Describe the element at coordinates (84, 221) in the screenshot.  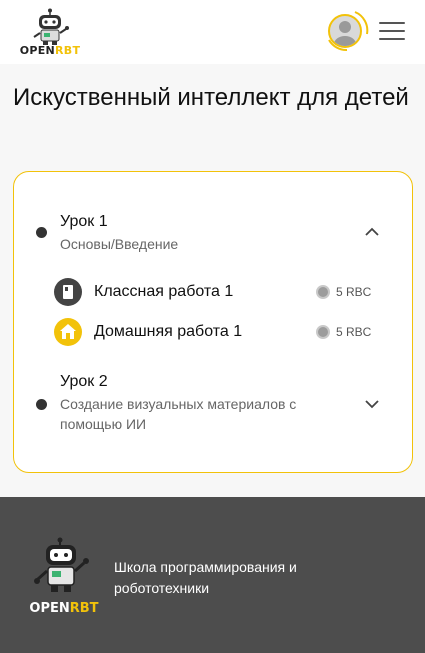
I see `lesson-title: Урок 1` at that location.